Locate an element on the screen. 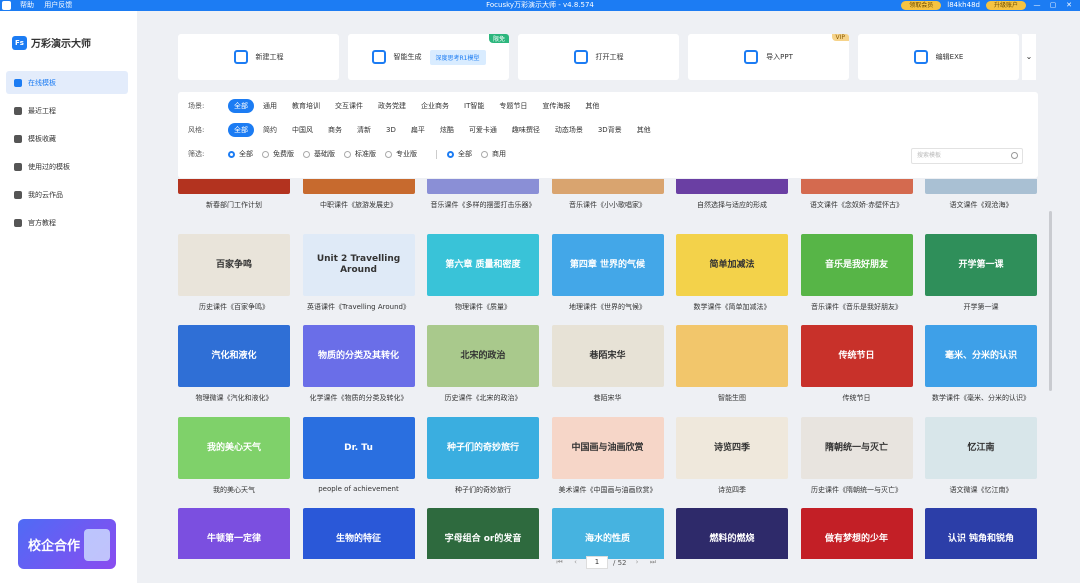 Image resolution: width=1080 pixels, height=583 pixels. style-chip-9: 趣味撰径 is located at coordinates (526, 130).